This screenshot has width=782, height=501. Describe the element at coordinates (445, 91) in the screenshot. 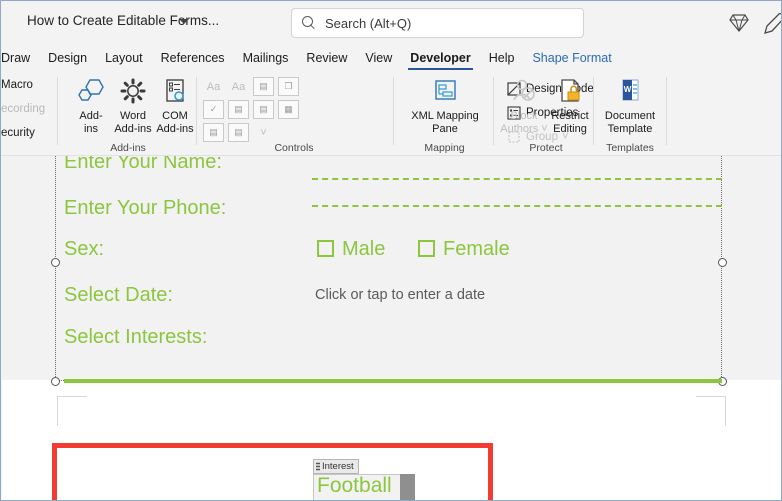

I see `xml-mapping-pane-icon` at that location.